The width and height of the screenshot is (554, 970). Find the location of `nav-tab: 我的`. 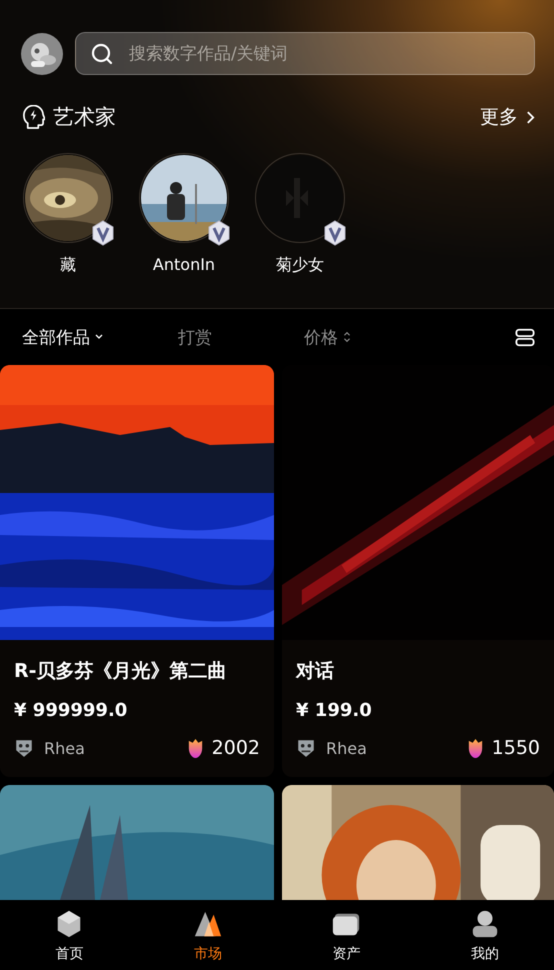

nav-tab: 我的 is located at coordinates (485, 935).